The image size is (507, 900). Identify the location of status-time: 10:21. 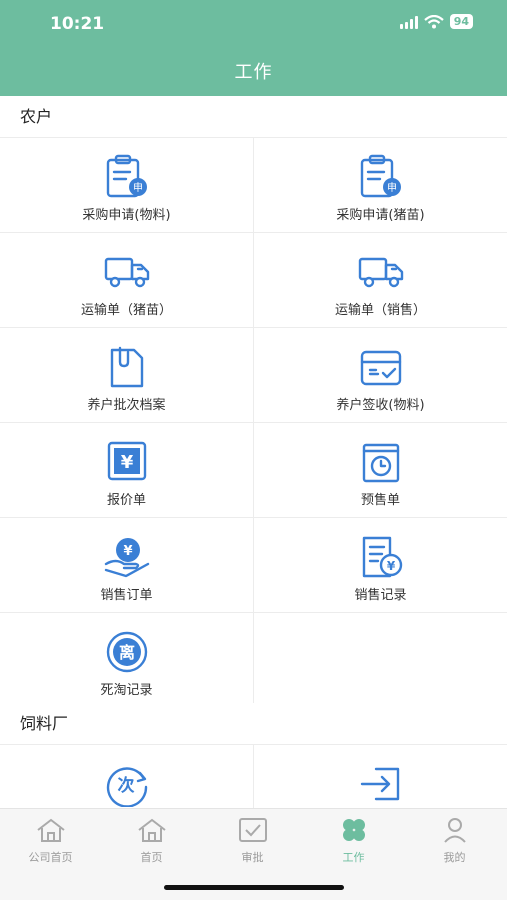
(77, 24).